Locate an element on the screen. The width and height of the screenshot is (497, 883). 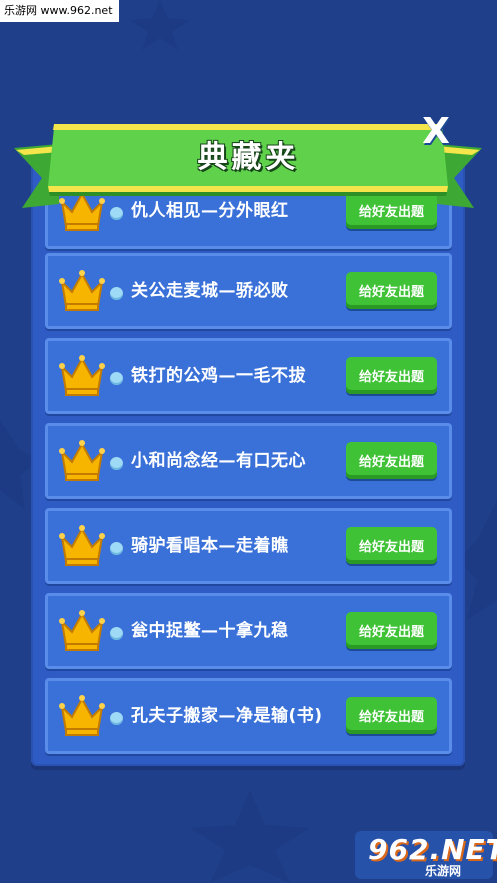
list-item: 小和尚念经—有口无心 给好友出题 is located at coordinates (248, 461).